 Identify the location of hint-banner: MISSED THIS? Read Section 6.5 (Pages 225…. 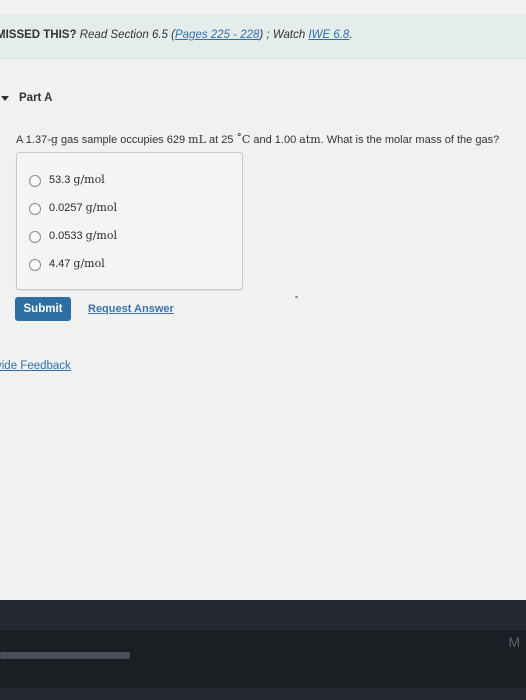
(263, 36).